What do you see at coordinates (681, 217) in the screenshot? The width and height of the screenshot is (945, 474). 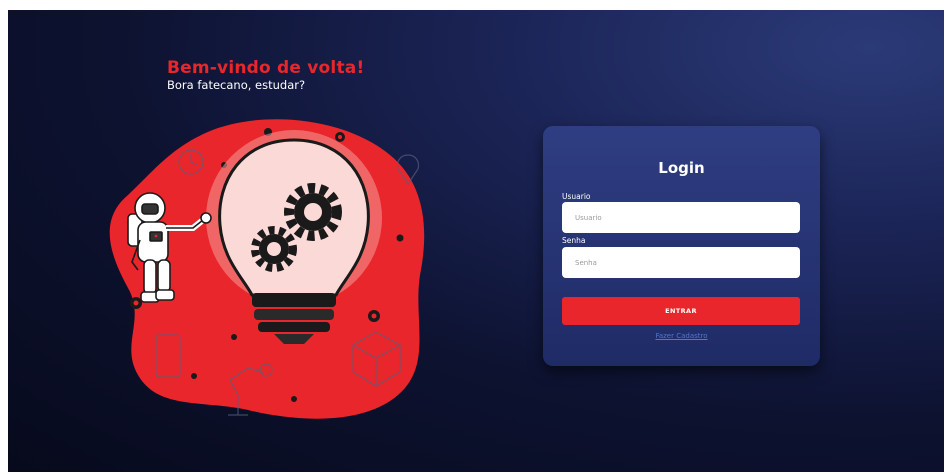 I see `username-input` at bounding box center [681, 217].